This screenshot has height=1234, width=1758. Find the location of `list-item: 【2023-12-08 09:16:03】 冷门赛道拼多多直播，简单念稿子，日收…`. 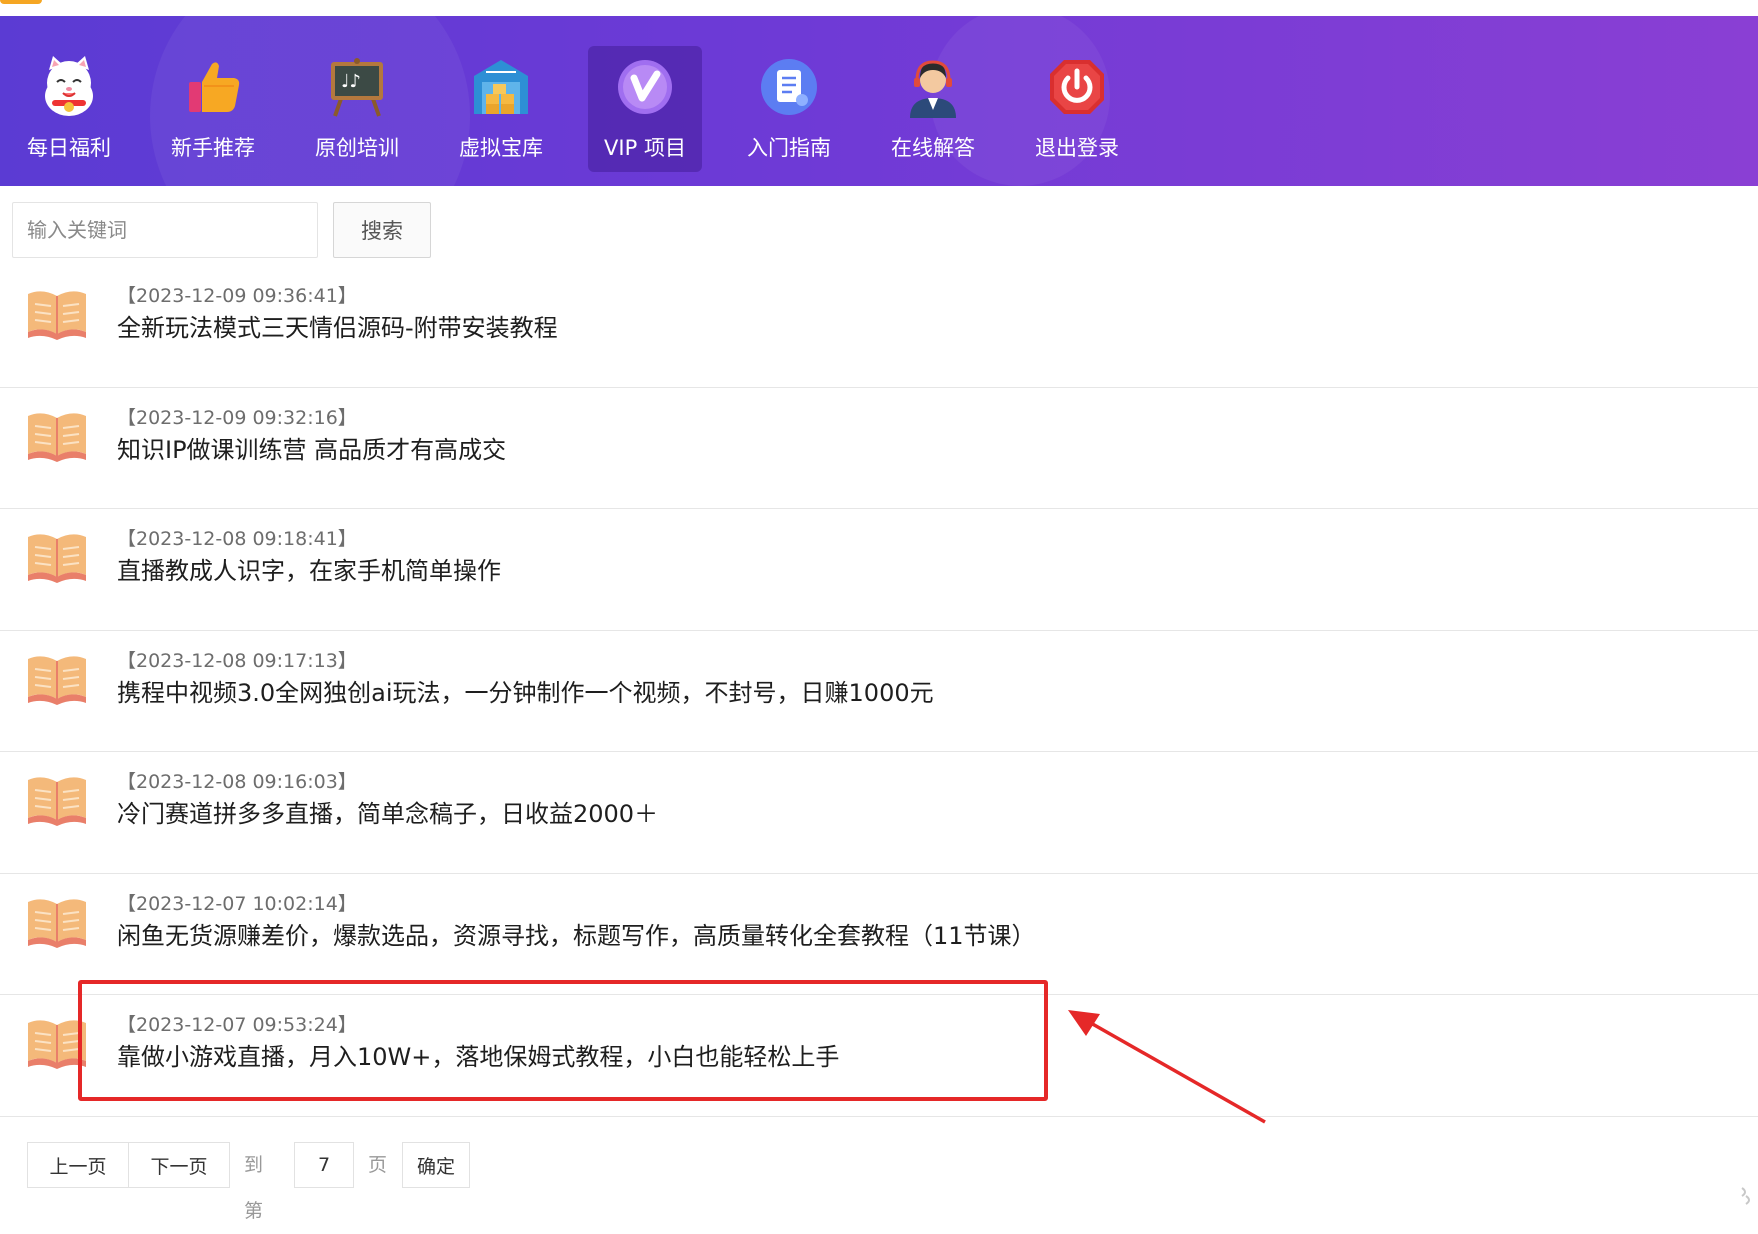

list-item: 【2023-12-08 09:16:03】 冷门赛道拼多多直播，简单念稿子，日收… is located at coordinates (879, 813).